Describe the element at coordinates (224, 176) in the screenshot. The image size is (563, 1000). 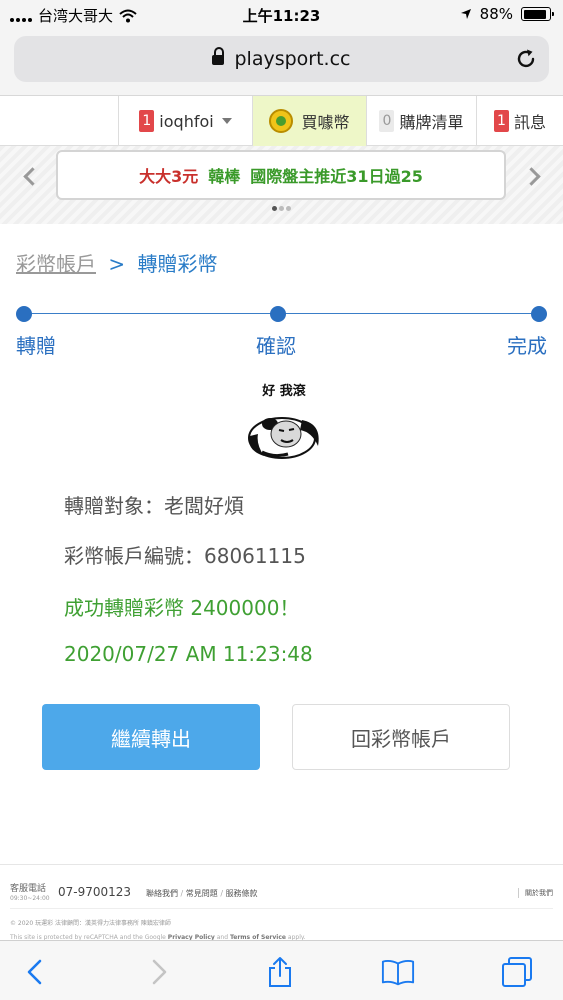
I see `banner-category: 韓棒` at that location.